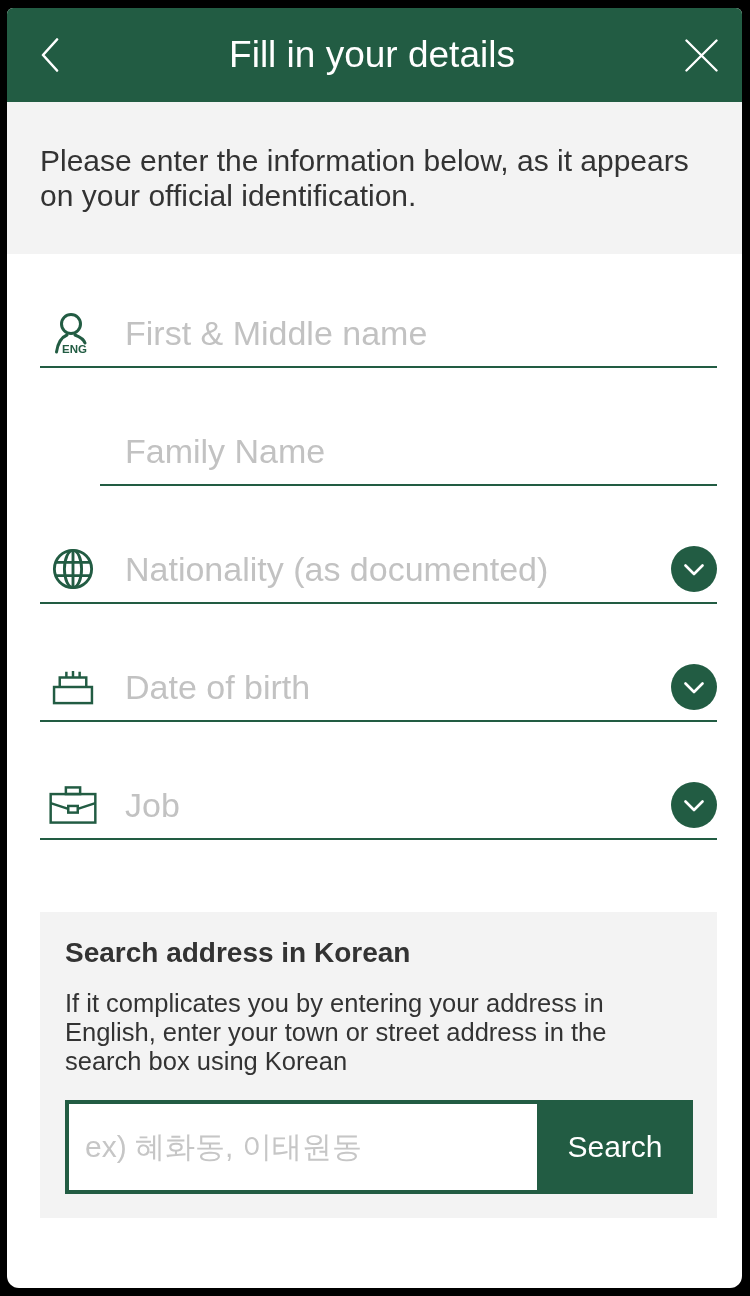 This screenshot has width=750, height=1296. Describe the element at coordinates (73, 687) in the screenshot. I see `cake-icon` at that location.